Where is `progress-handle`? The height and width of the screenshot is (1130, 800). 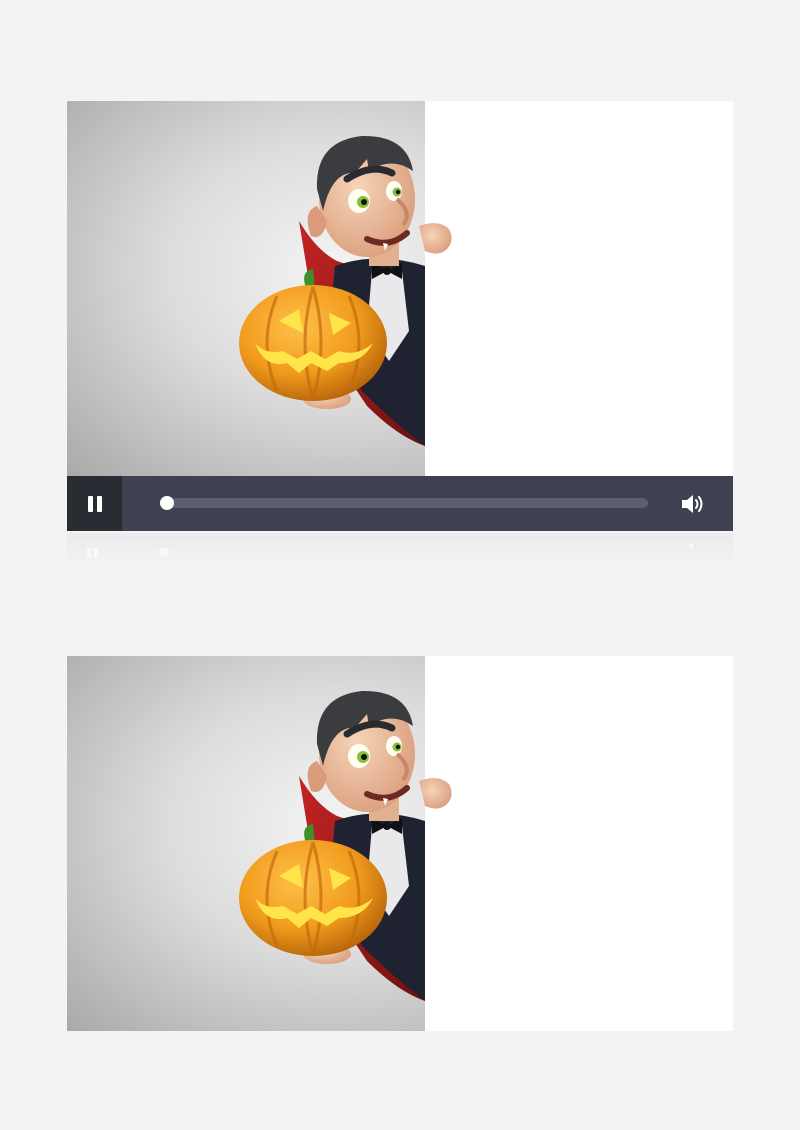
progress-handle is located at coordinates (167, 503).